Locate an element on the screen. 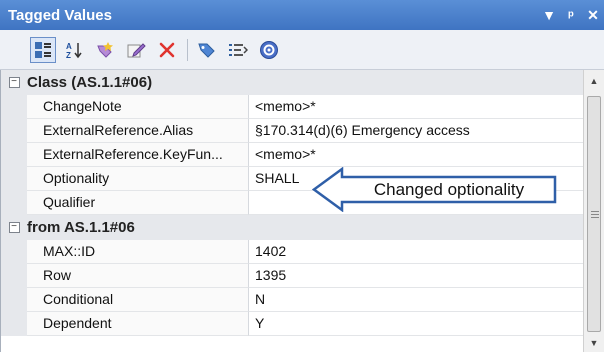  category-title: Class (AS.1.1#06) is located at coordinates (90, 82).